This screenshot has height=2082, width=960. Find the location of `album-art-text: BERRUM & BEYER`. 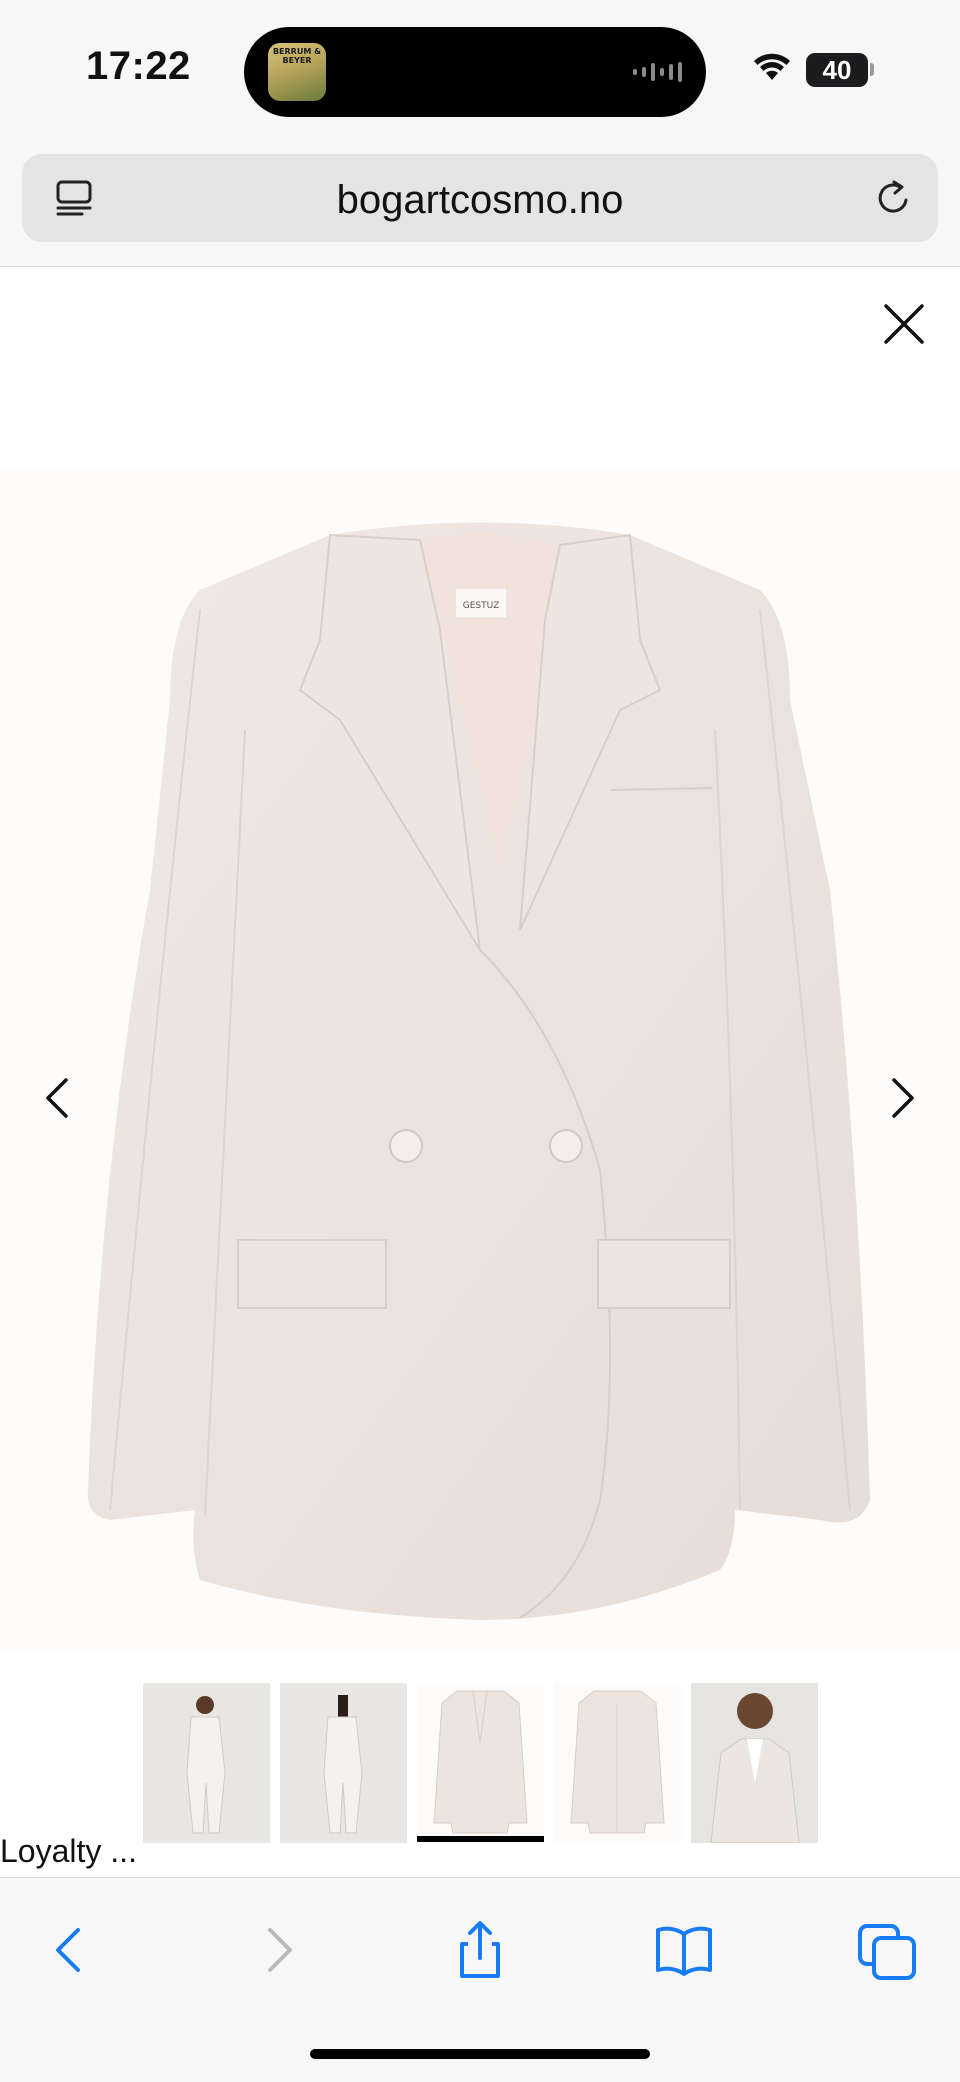

album-art-text: BERRUM & BEYER is located at coordinates (297, 56).